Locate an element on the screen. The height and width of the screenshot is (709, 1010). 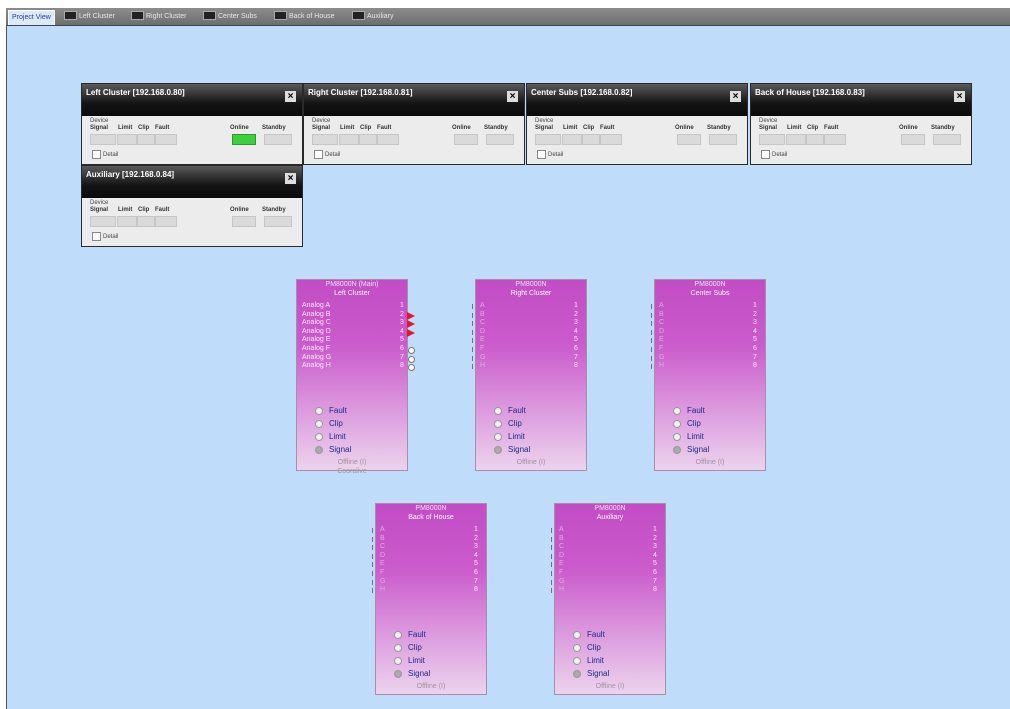
tab-center-subs: Center Subs is located at coordinates (230, 16).